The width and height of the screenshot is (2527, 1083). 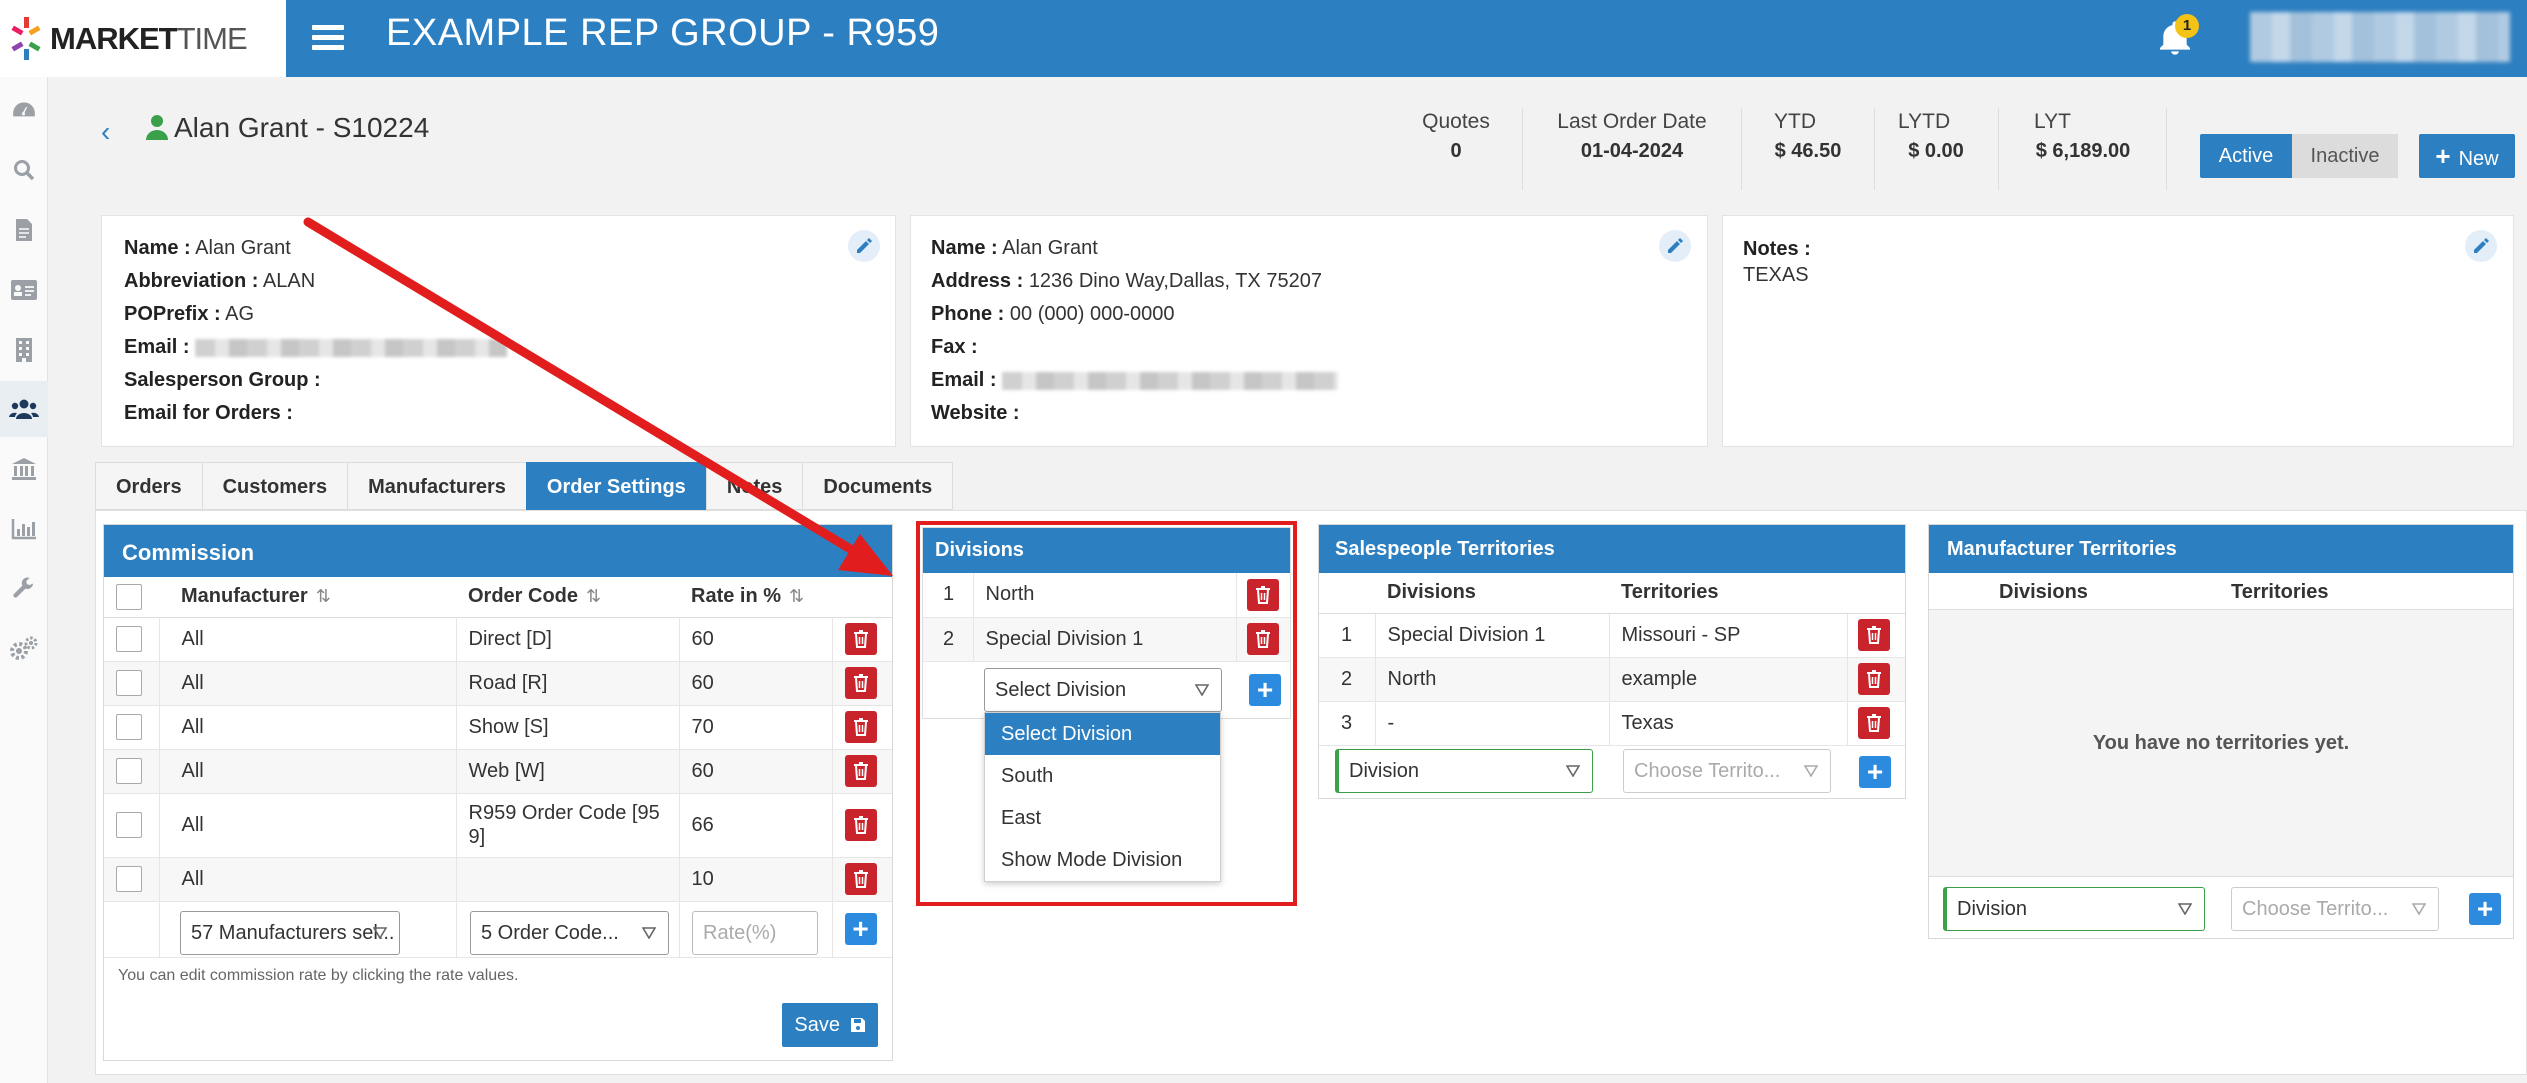 I want to click on order-code-column-header: Order Code, so click(x=523, y=596).